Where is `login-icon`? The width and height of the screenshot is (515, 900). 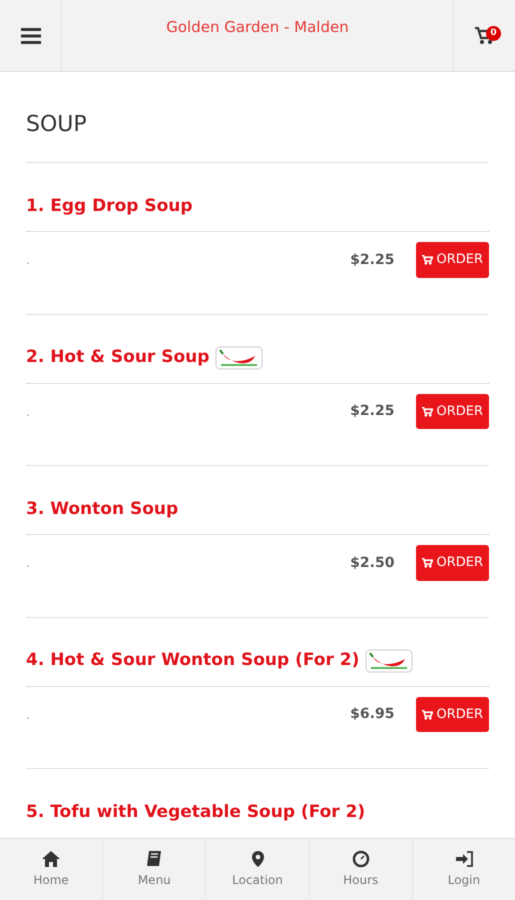
login-icon is located at coordinates (463, 859).